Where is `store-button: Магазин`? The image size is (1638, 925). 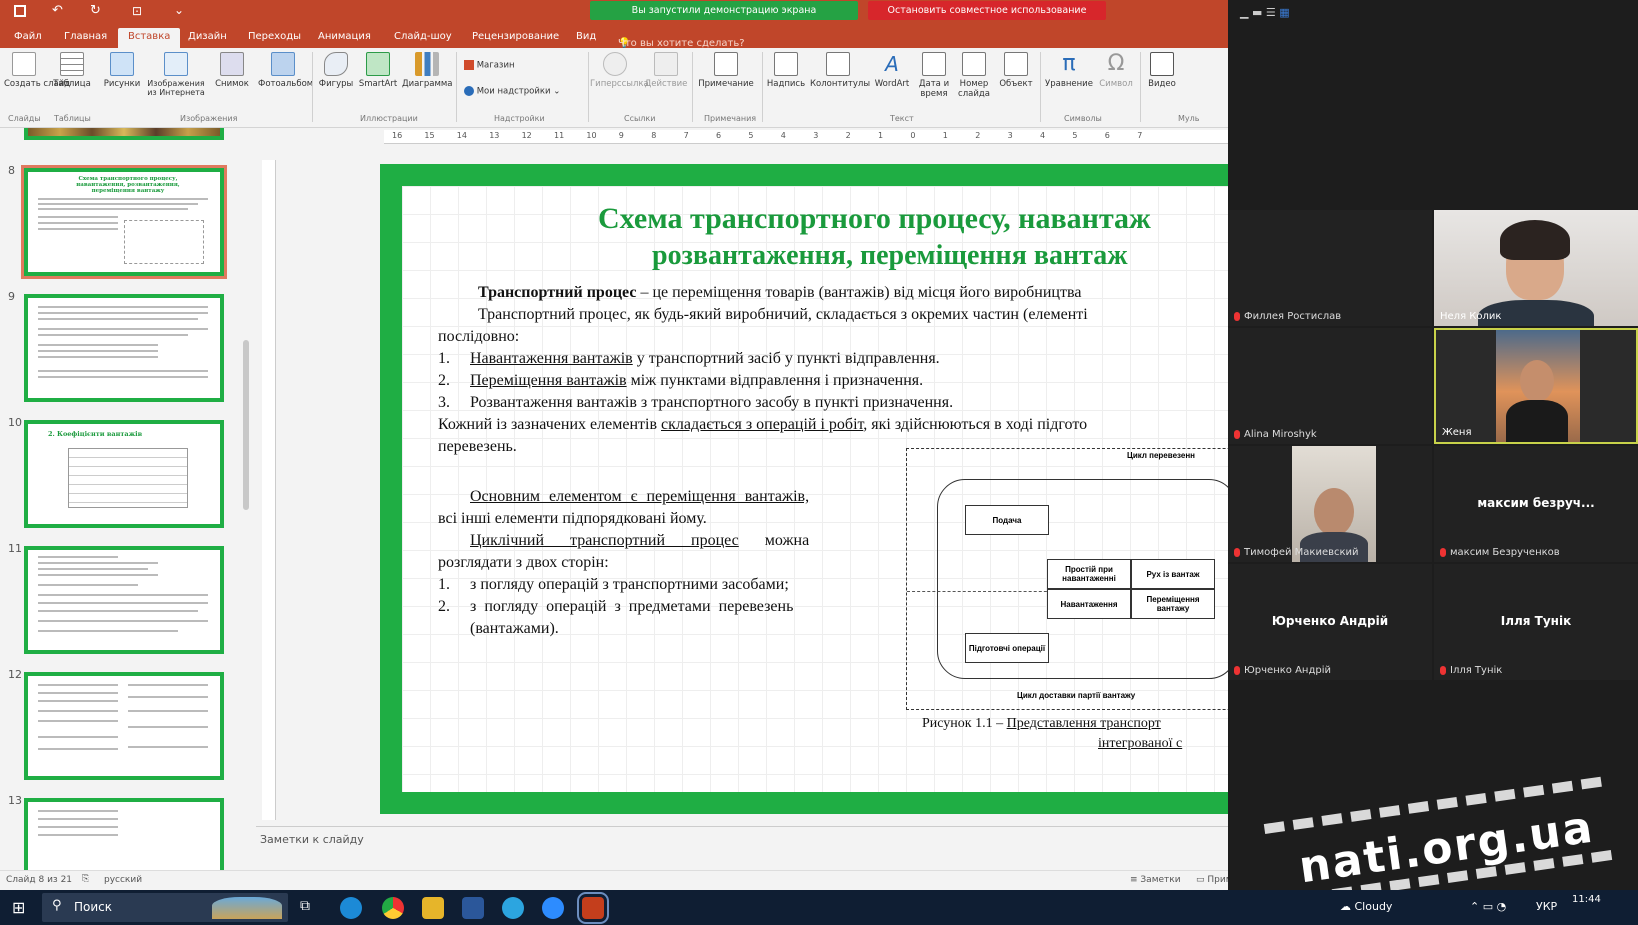
store-button: Магазин is located at coordinates (489, 65).